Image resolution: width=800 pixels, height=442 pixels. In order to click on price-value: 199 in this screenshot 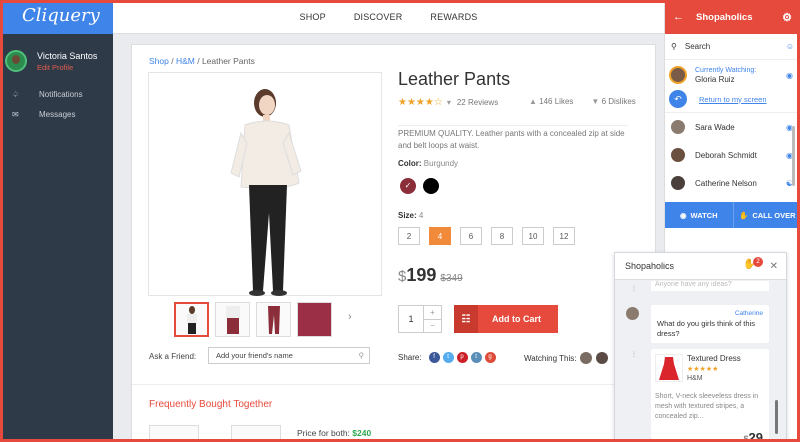, I will do `click(421, 275)`.